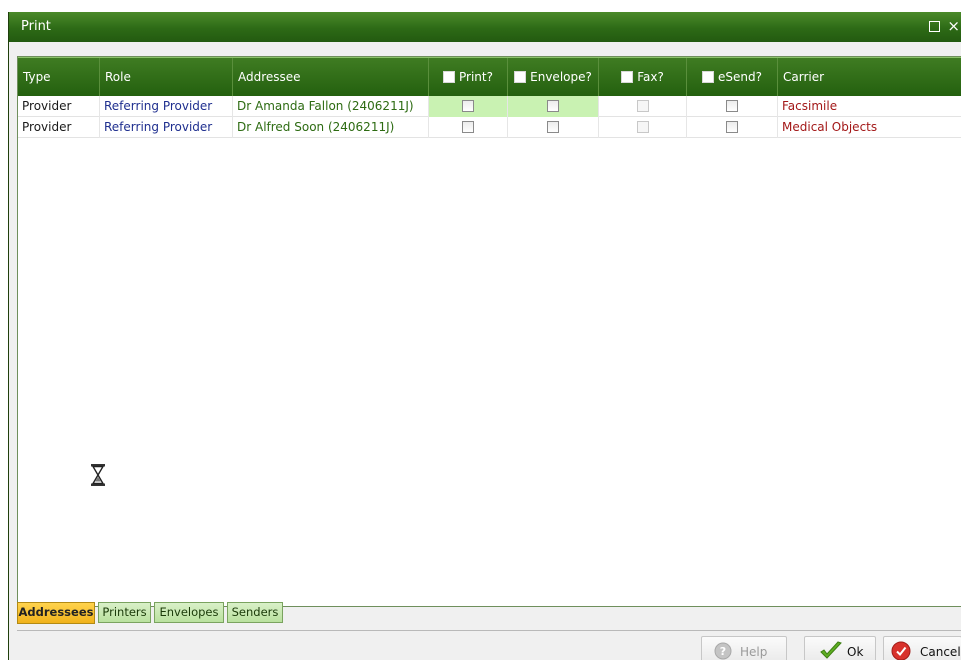  Describe the element at coordinates (650, 77) in the screenshot. I see `column-label: Fax?` at that location.